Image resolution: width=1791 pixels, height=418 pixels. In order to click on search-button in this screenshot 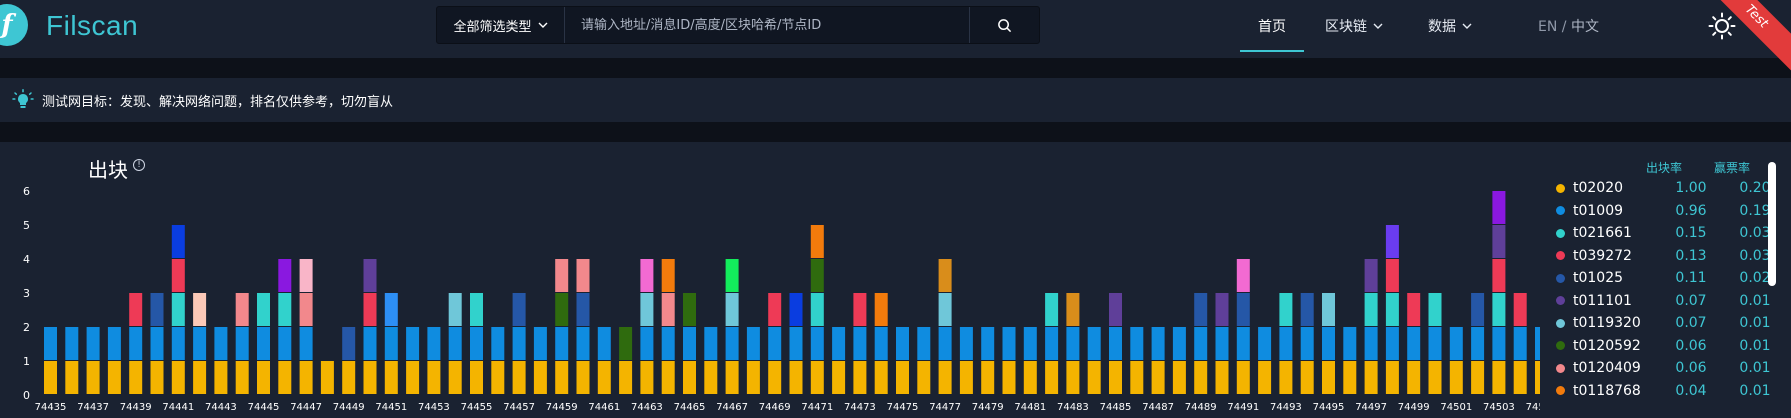, I will do `click(1004, 25)`.